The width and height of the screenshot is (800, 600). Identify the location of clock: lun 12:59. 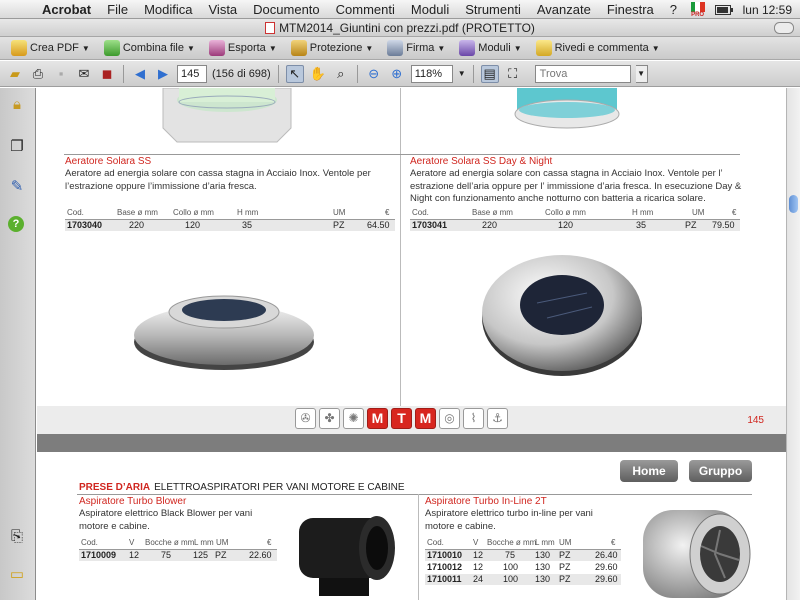
(767, 10).